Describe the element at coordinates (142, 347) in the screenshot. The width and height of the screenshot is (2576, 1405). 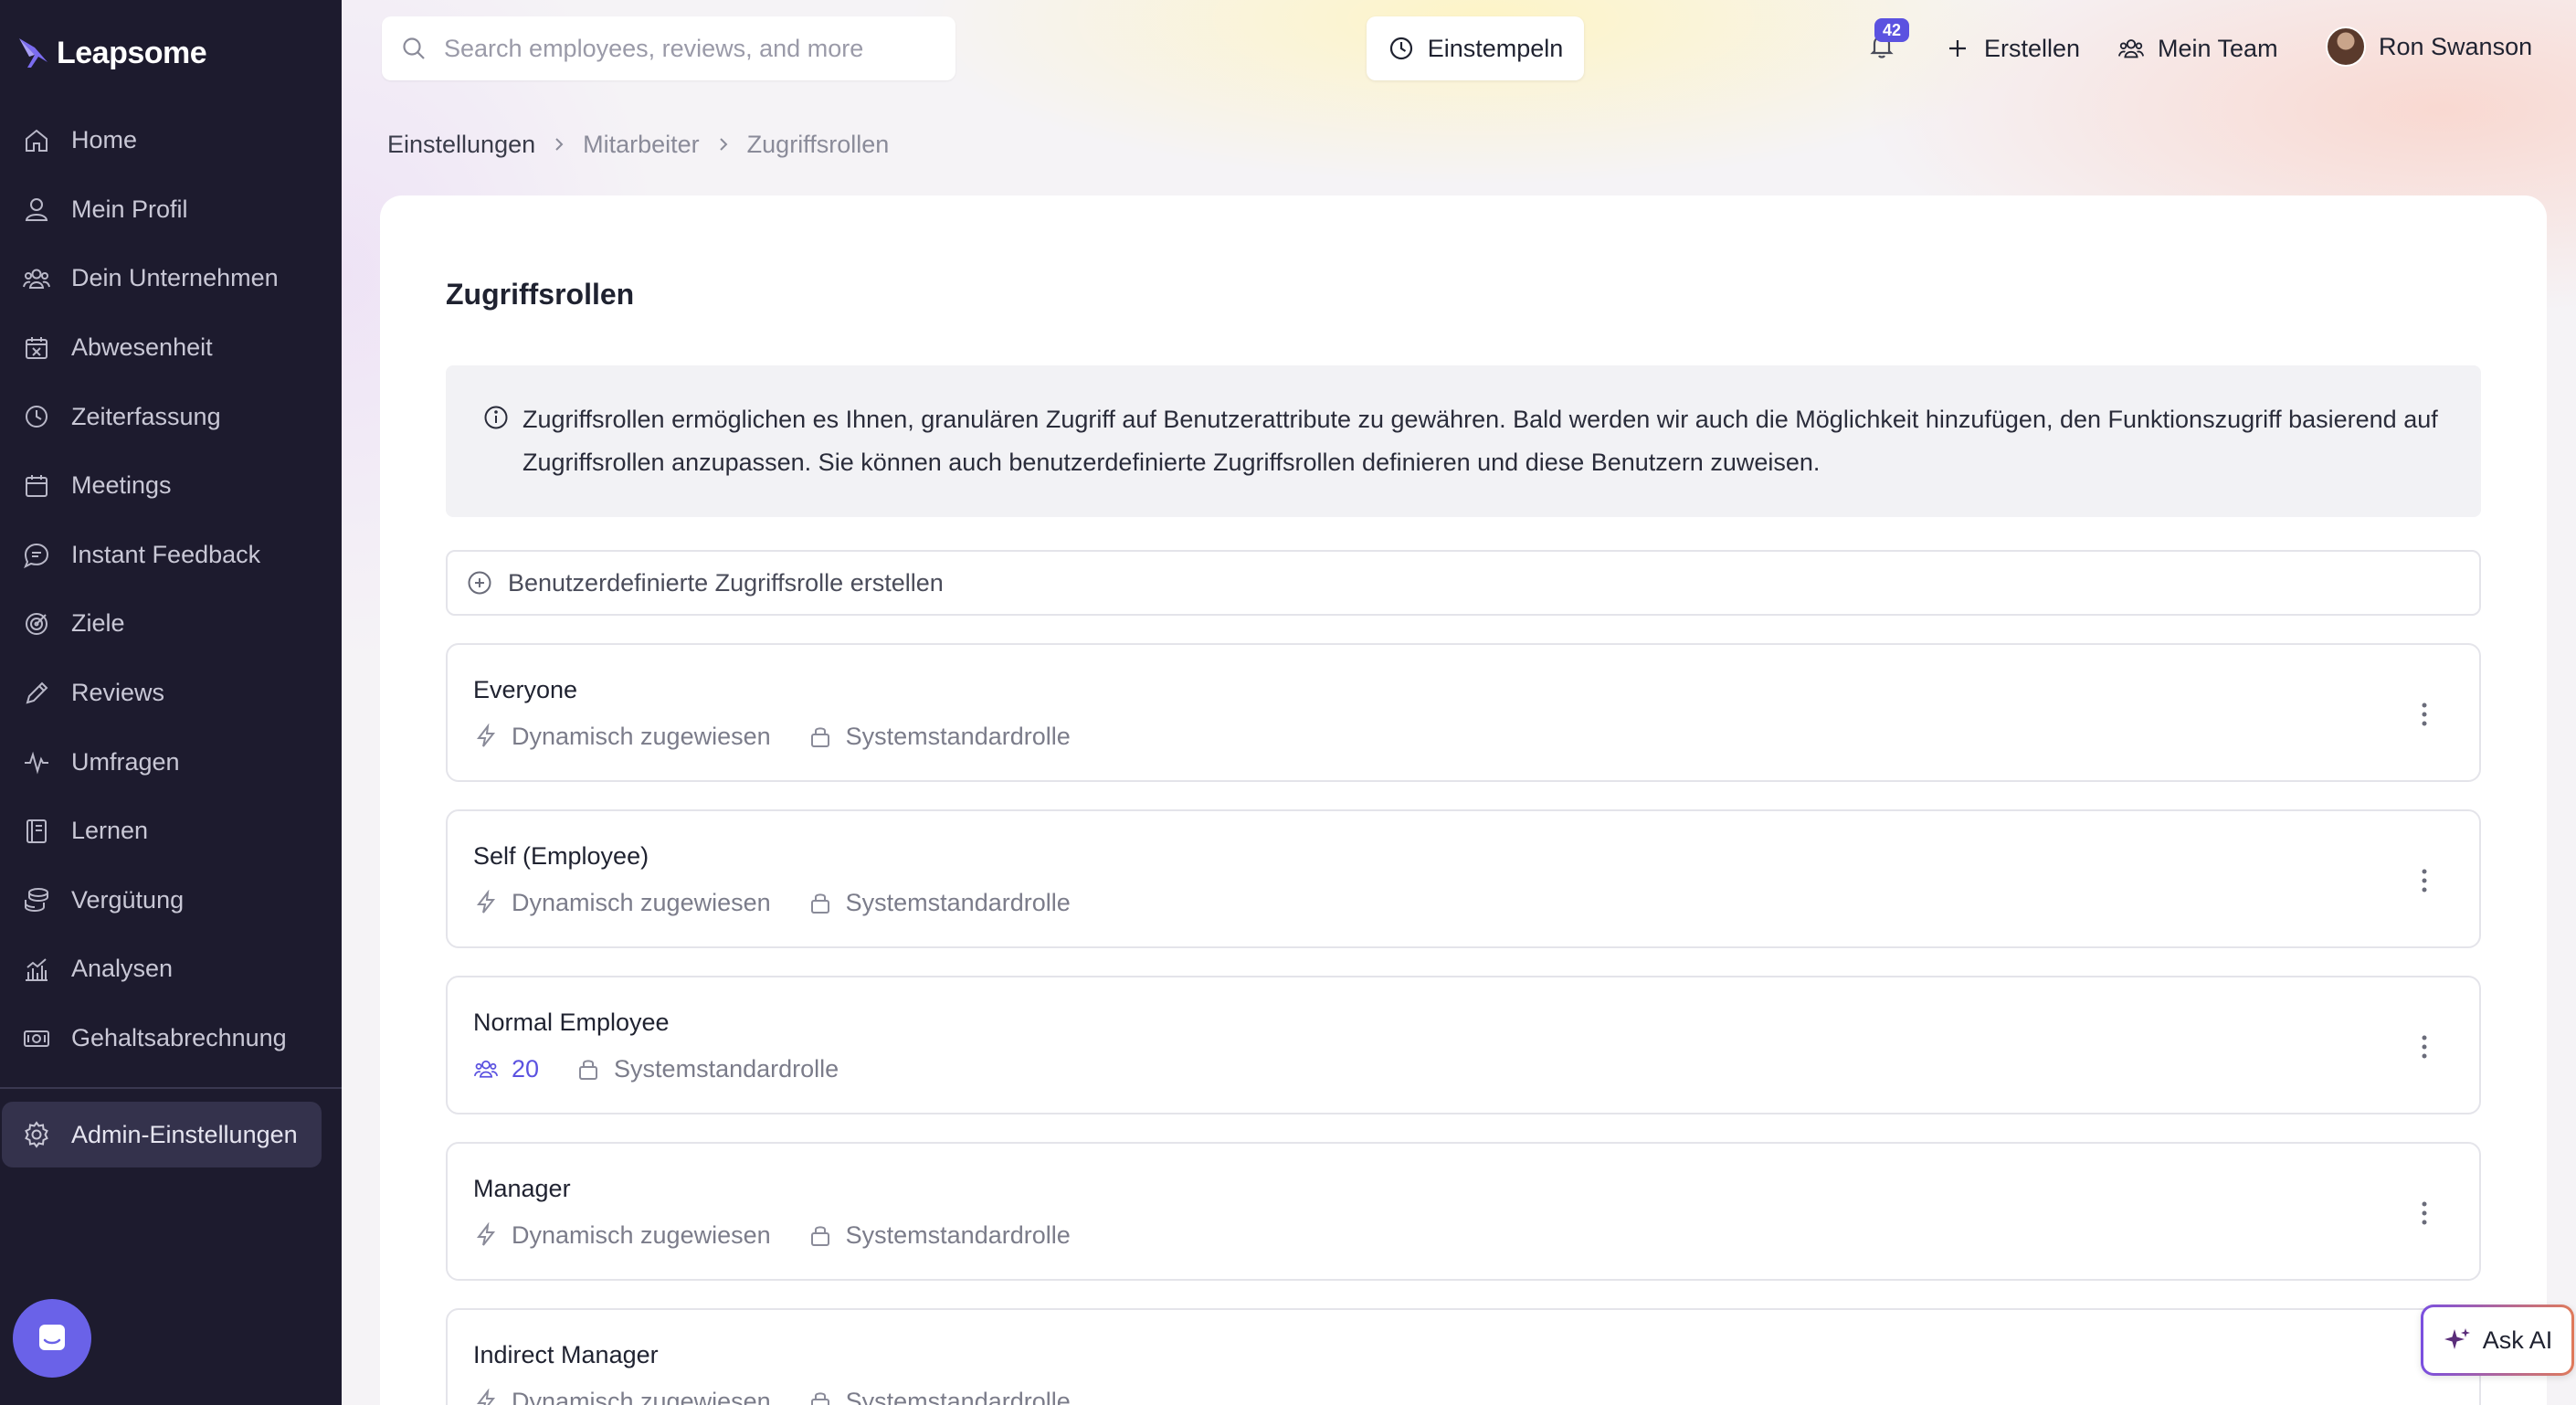
I see `sidebar-item-label: Abwesenheit` at that location.